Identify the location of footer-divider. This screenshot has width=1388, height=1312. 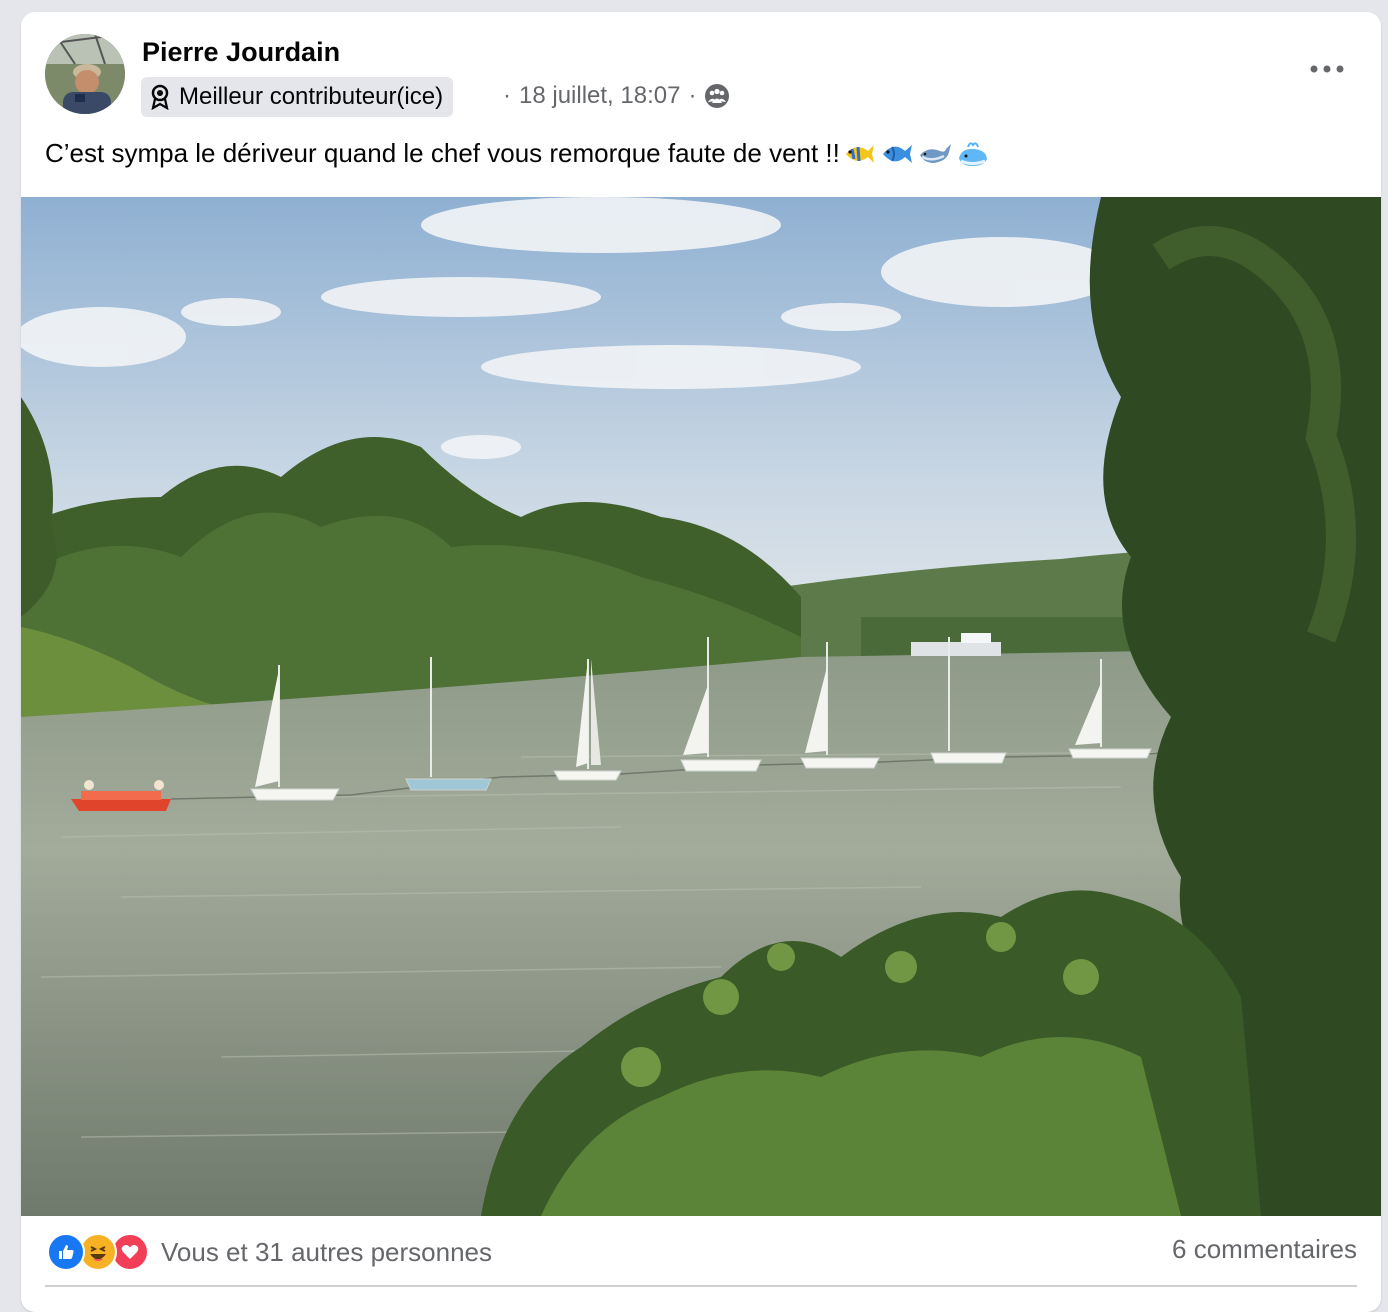
(701, 1286).